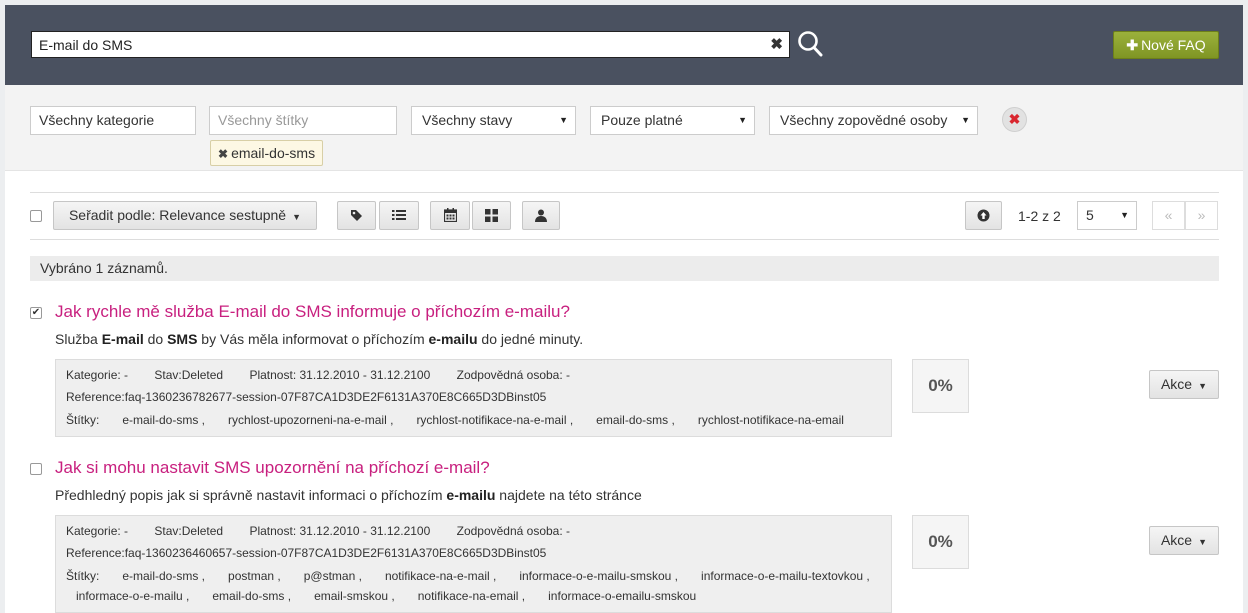 The height and width of the screenshot is (613, 1248). I want to click on tag-item: rychlost-notifikace-na-e-mail ,, so click(495, 420).